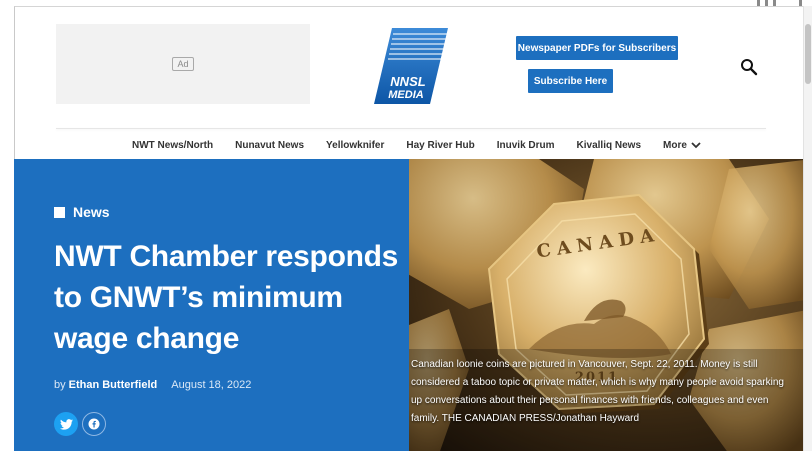  Describe the element at coordinates (807, 228) in the screenshot. I see `page-scrollbar` at that location.